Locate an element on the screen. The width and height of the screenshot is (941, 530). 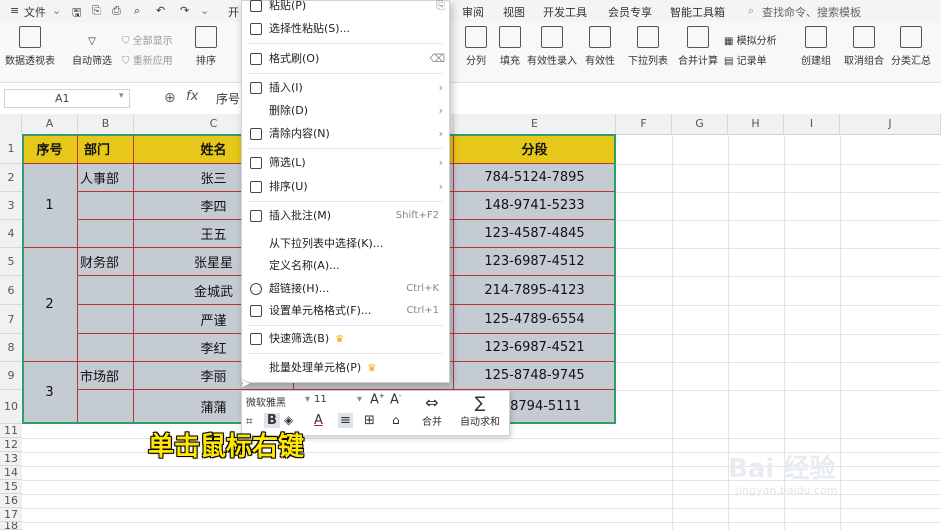
formula-input: 序号 is located at coordinates (228, 98).